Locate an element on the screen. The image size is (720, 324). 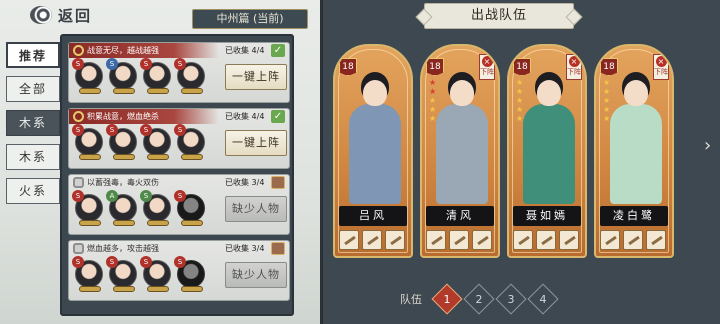
hero-name: 聂如嫣 is located at coordinates (547, 216).